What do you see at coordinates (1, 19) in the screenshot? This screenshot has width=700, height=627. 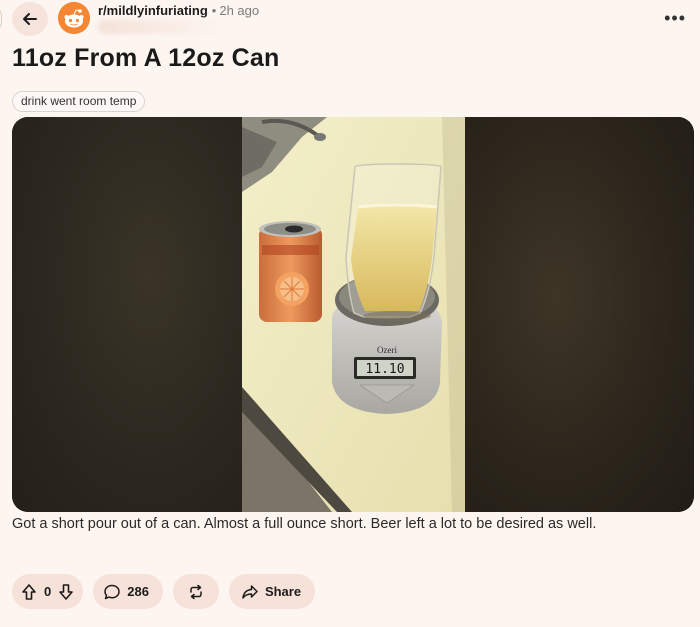 I see `previous-edge-button` at bounding box center [1, 19].